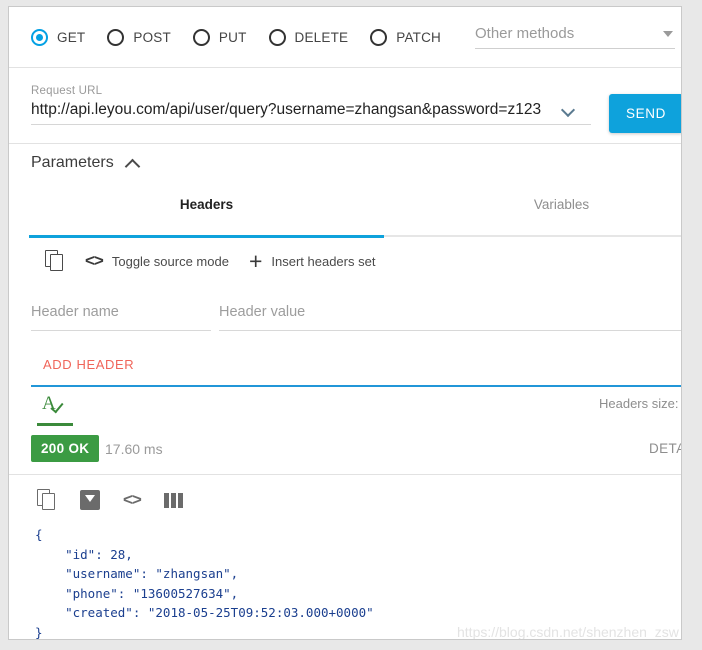  I want to click on download-response-button, so click(90, 500).